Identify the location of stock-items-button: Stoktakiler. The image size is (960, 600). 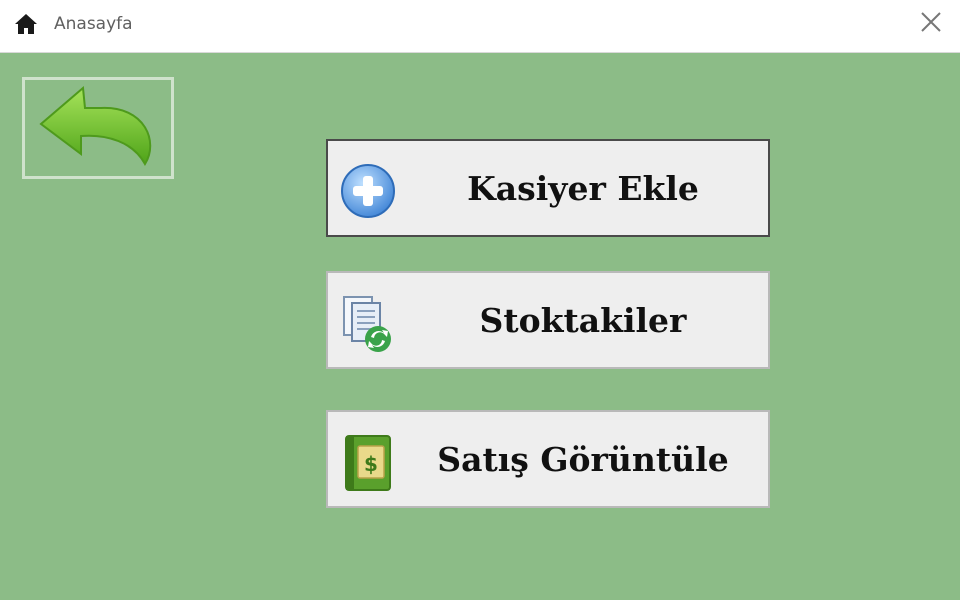
(548, 320).